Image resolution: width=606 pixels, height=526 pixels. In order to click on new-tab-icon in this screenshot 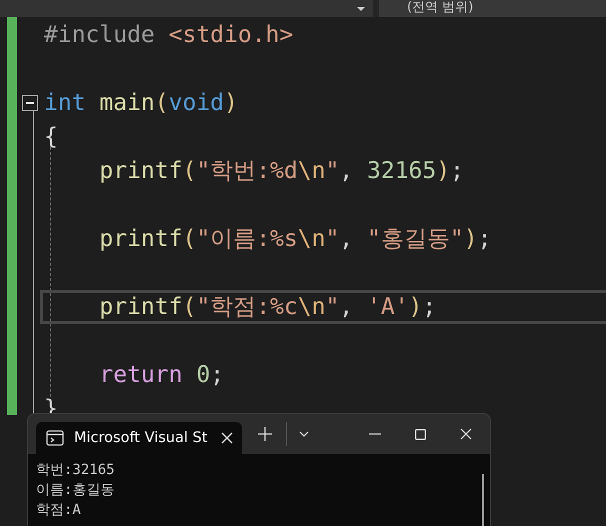, I will do `click(265, 434)`.